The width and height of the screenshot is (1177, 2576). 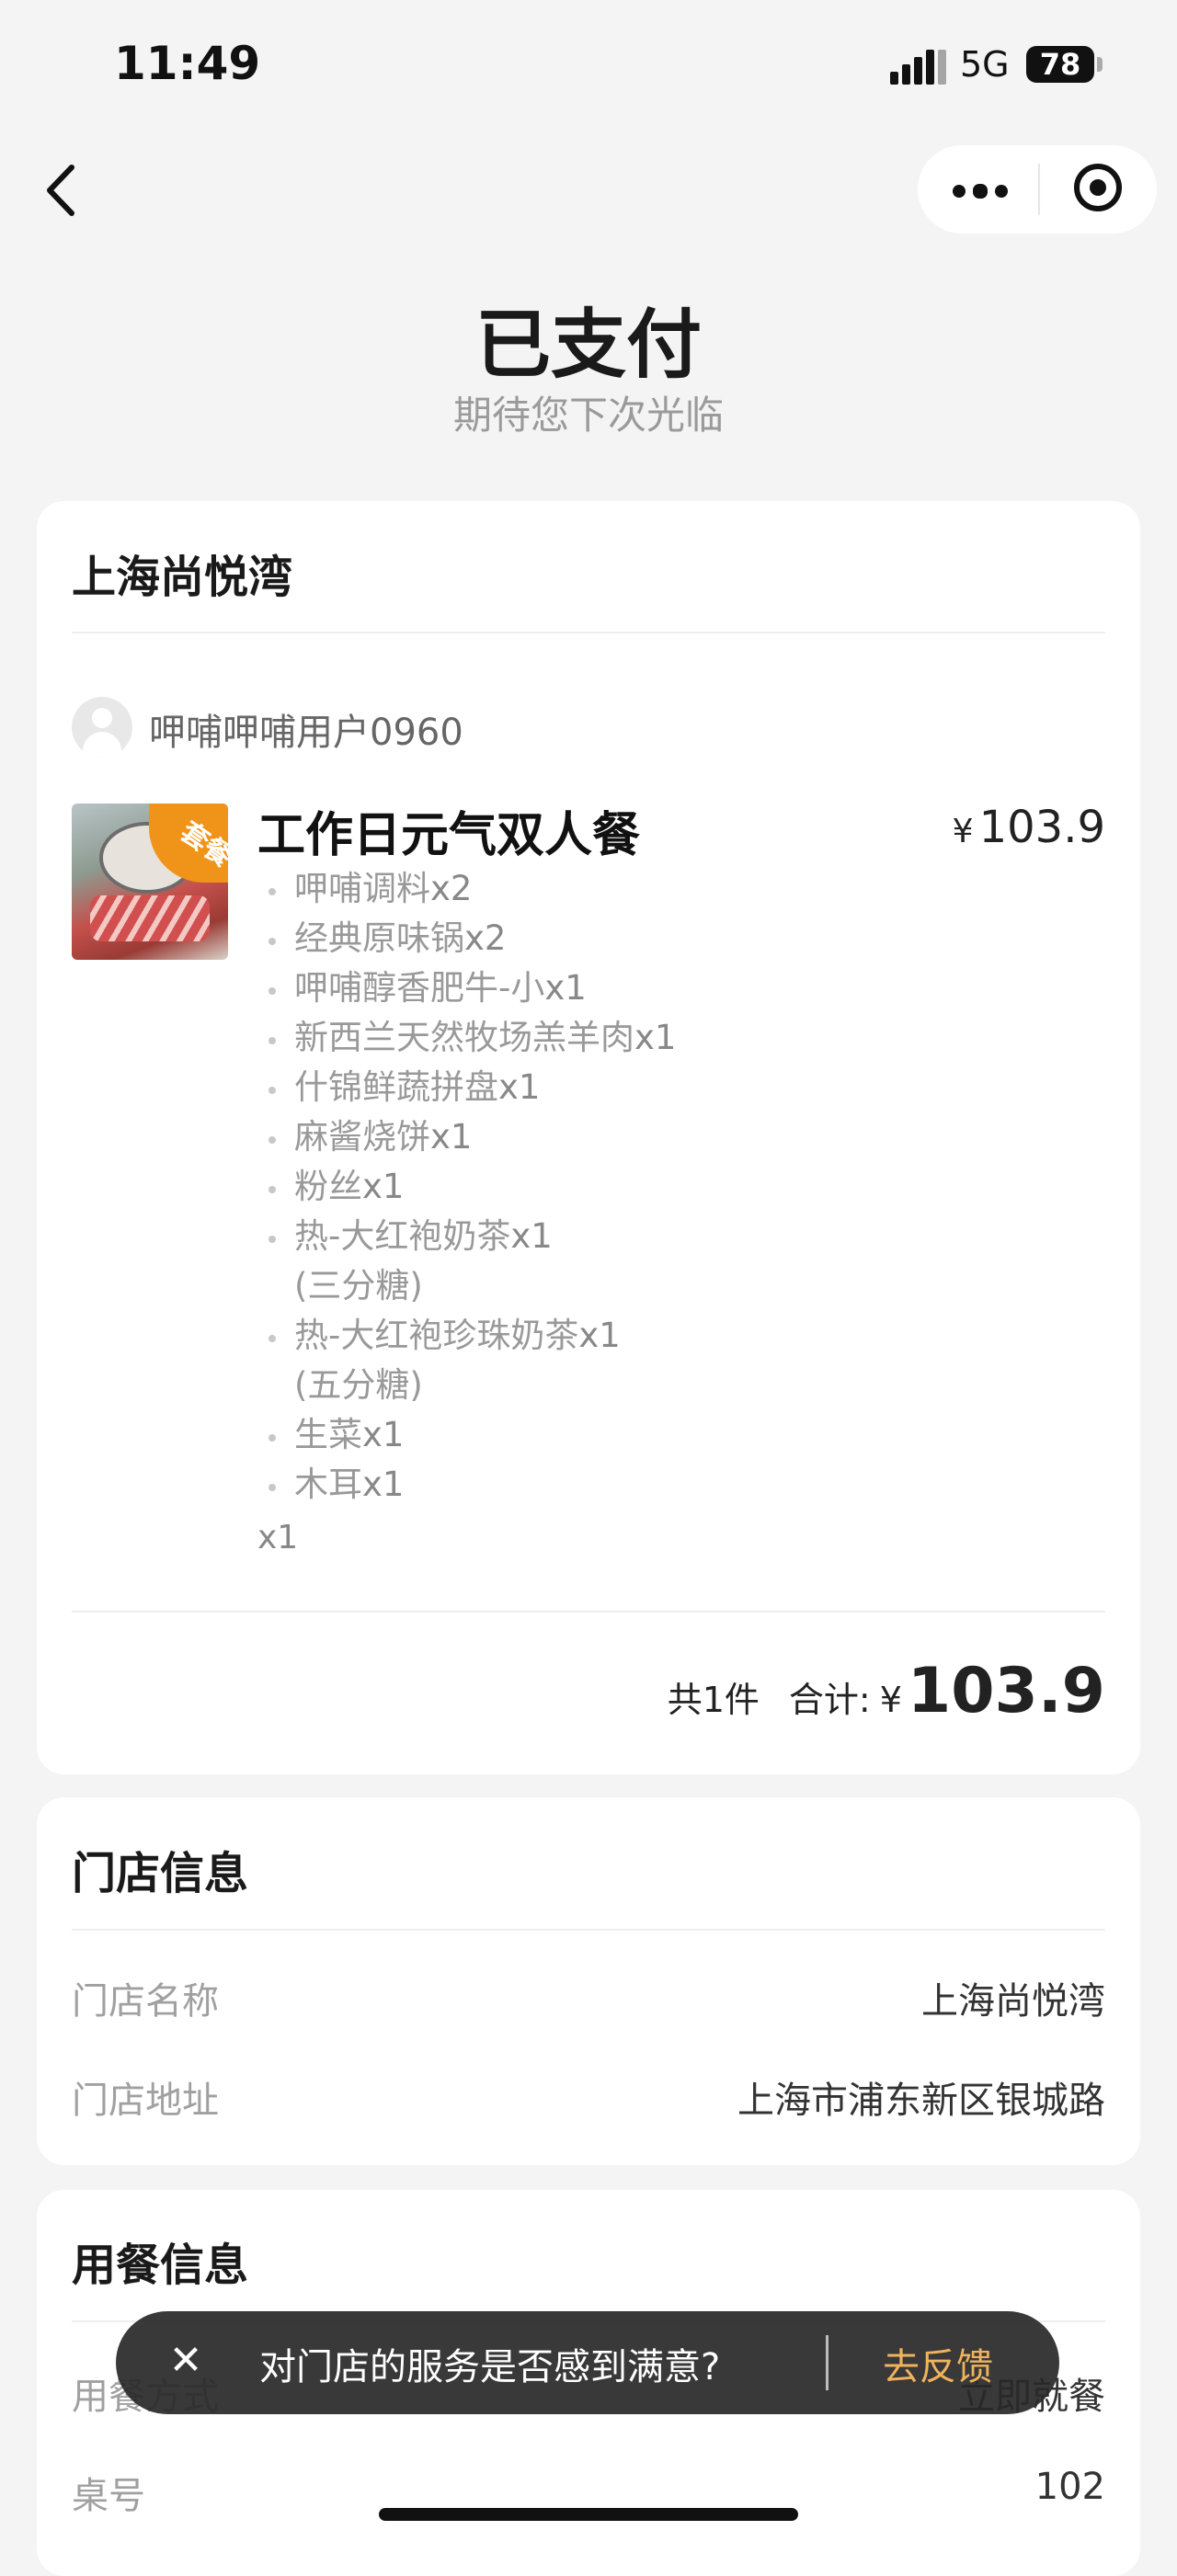 What do you see at coordinates (396, 1087) in the screenshot?
I see `component-name: 什锦鲜蔬拼盘` at bounding box center [396, 1087].